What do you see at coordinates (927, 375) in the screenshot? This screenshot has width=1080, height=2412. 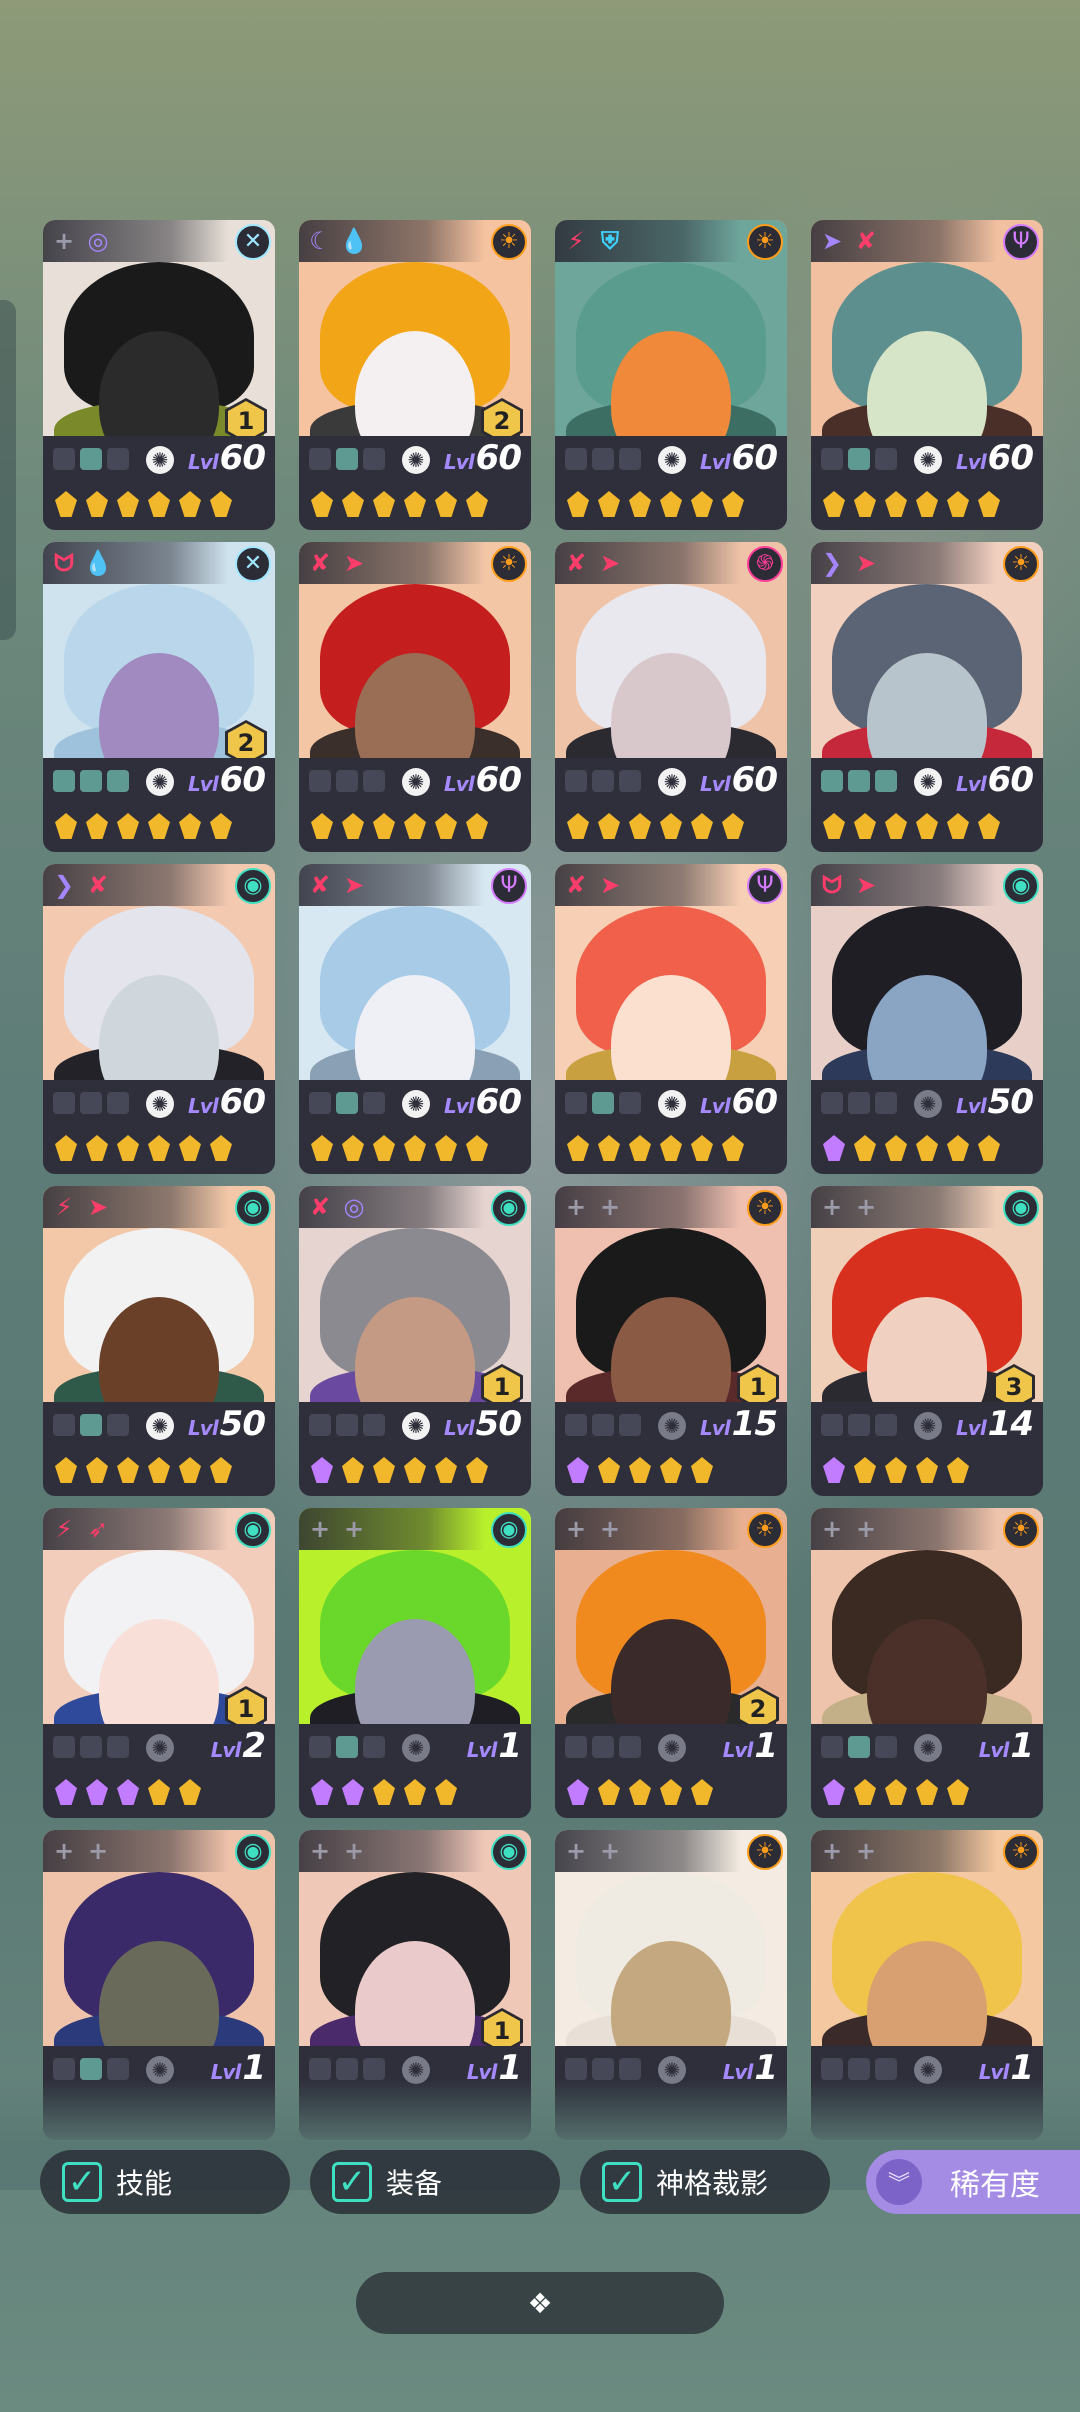 I see `hero-card: ➤ ✘ Ψ ✺ Lvl60` at bounding box center [927, 375].